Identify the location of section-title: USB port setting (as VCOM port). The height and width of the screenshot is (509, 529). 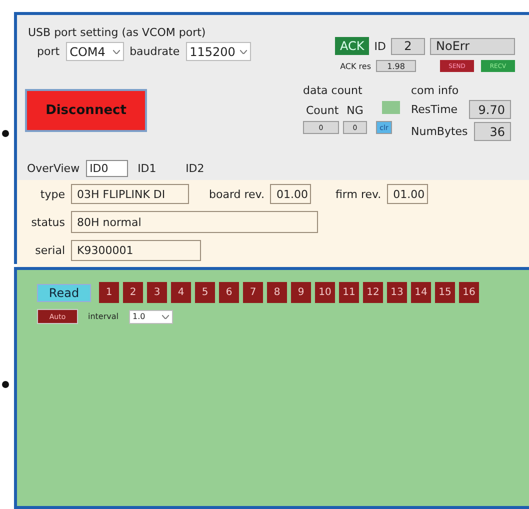
(117, 32).